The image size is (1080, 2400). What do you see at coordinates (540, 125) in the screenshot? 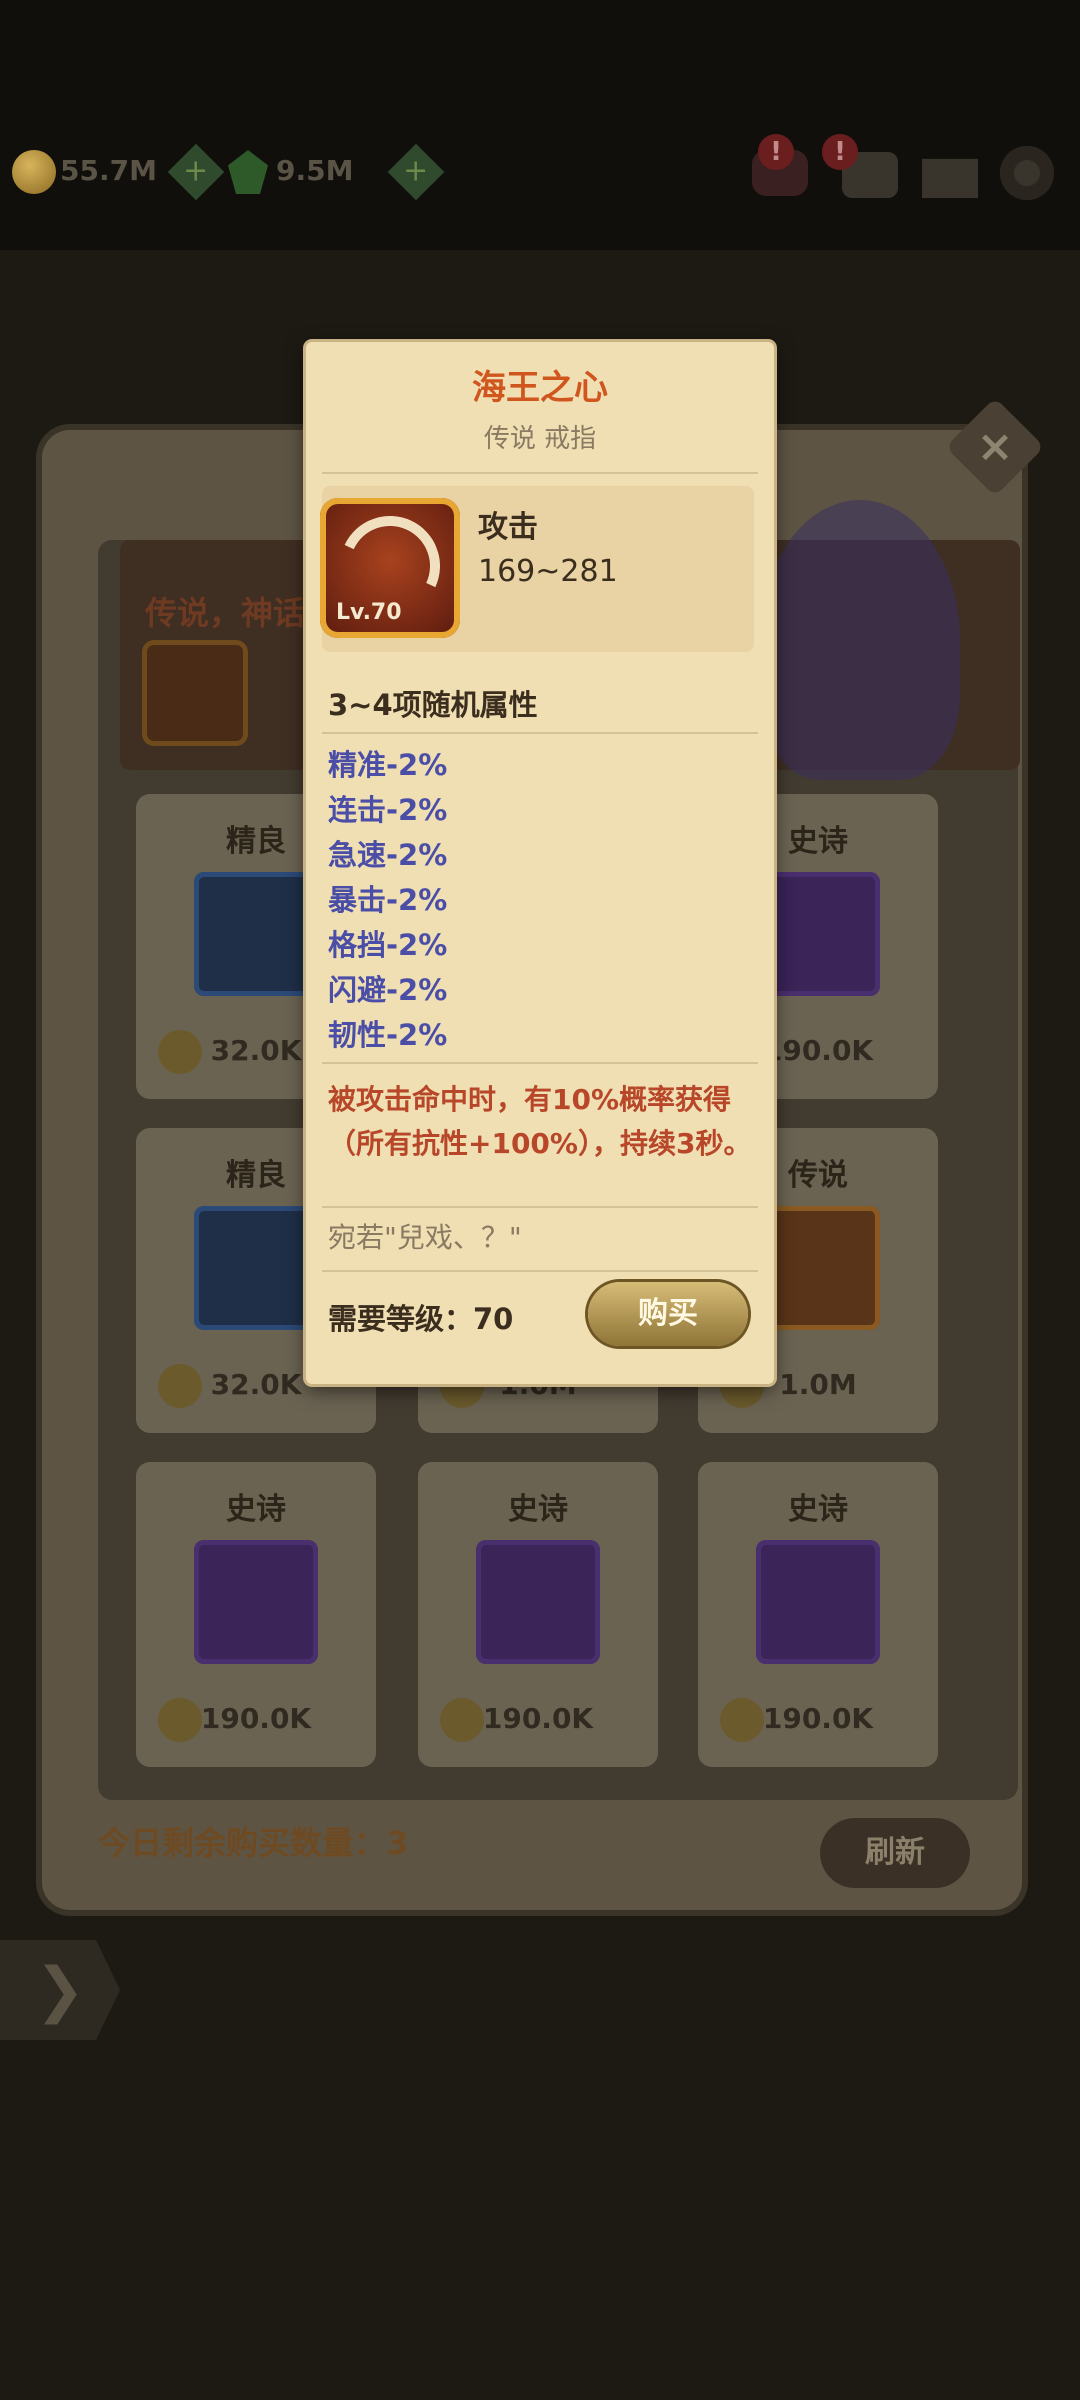
I see `top-status-bar` at bounding box center [540, 125].